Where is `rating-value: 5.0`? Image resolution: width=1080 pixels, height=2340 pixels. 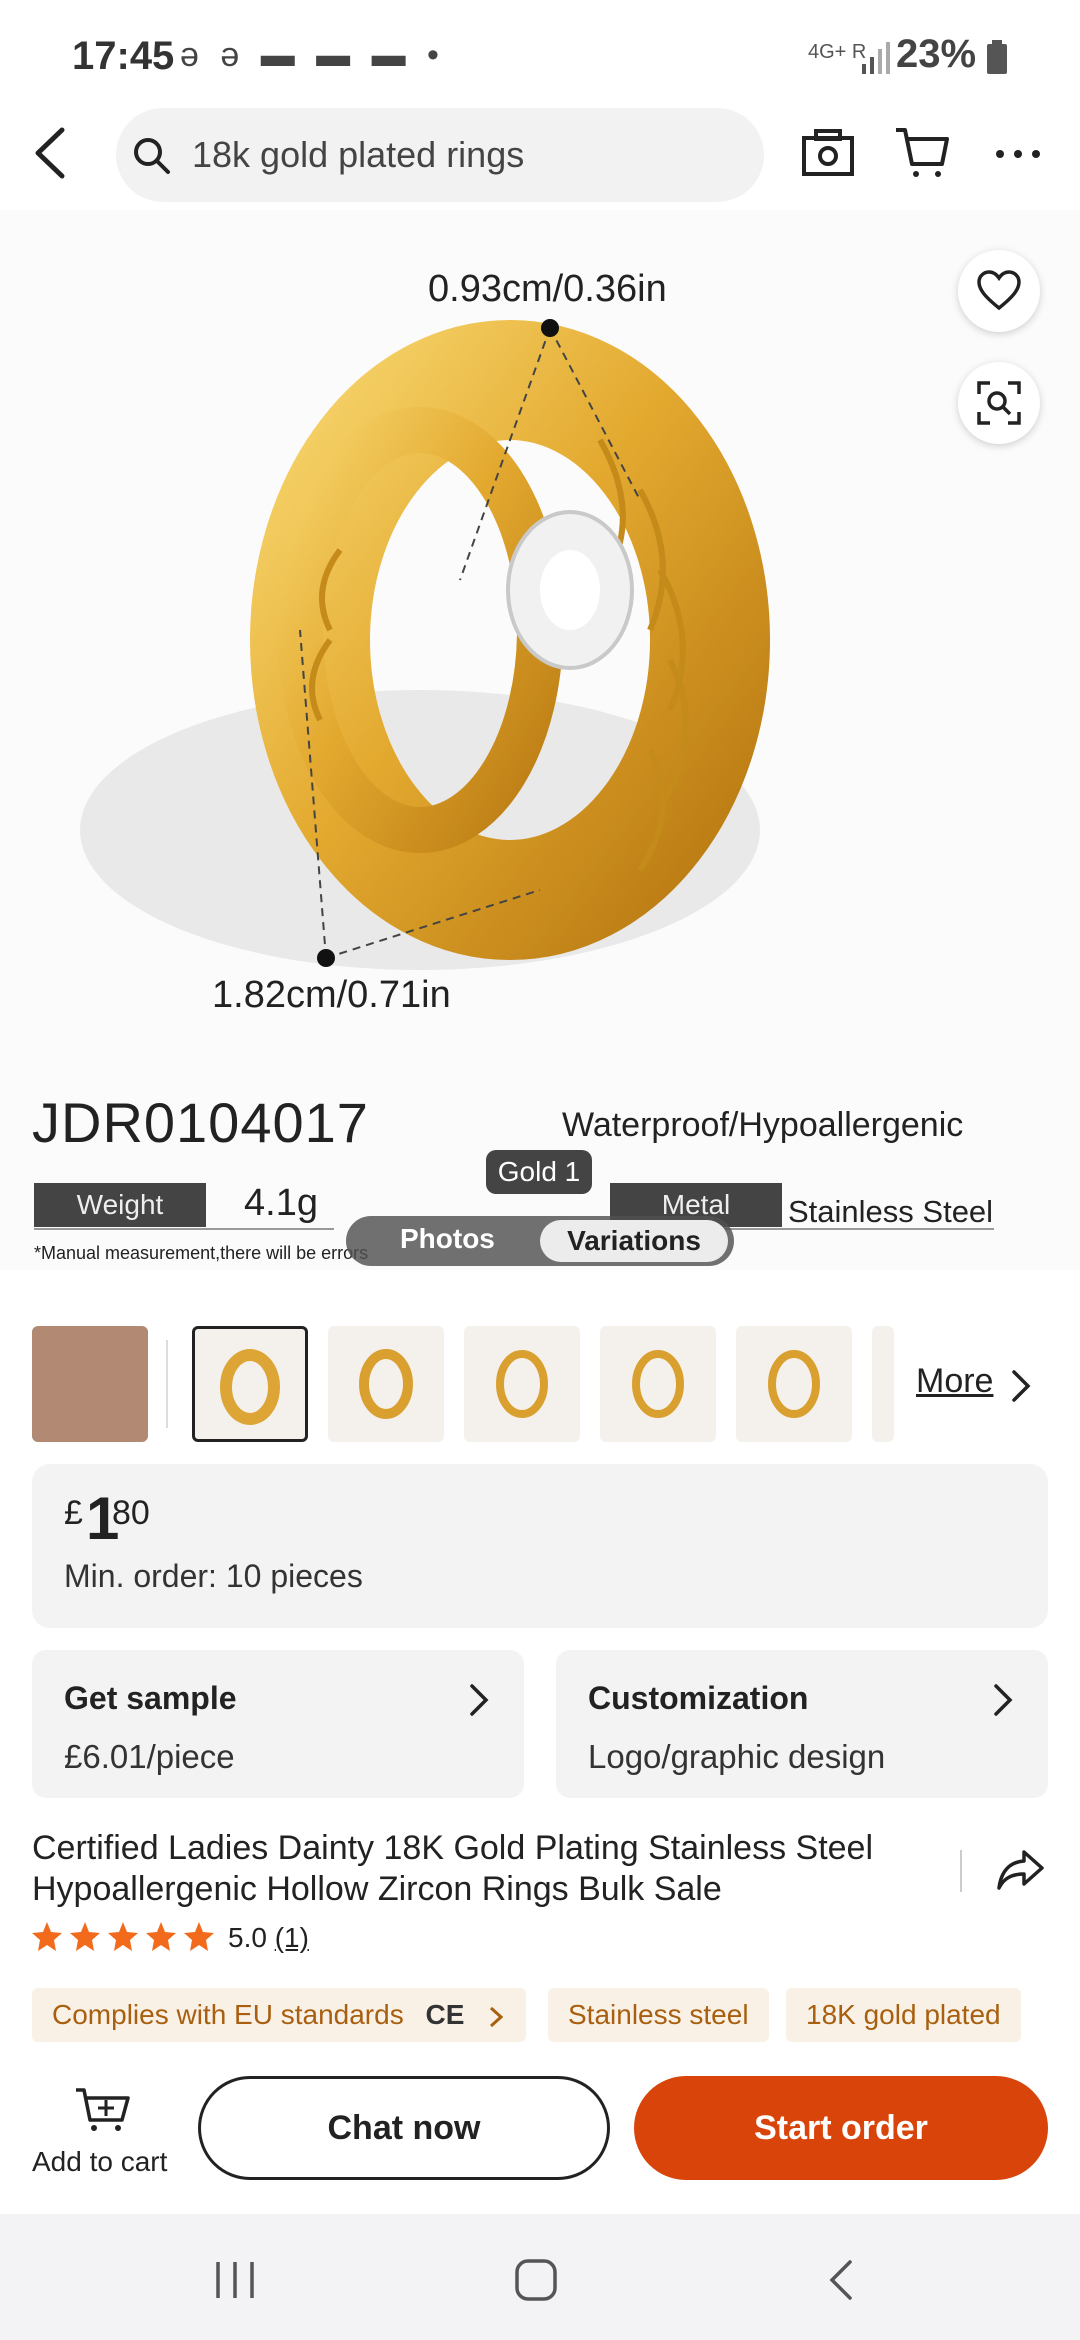
rating-value: 5.0 is located at coordinates (247, 1937).